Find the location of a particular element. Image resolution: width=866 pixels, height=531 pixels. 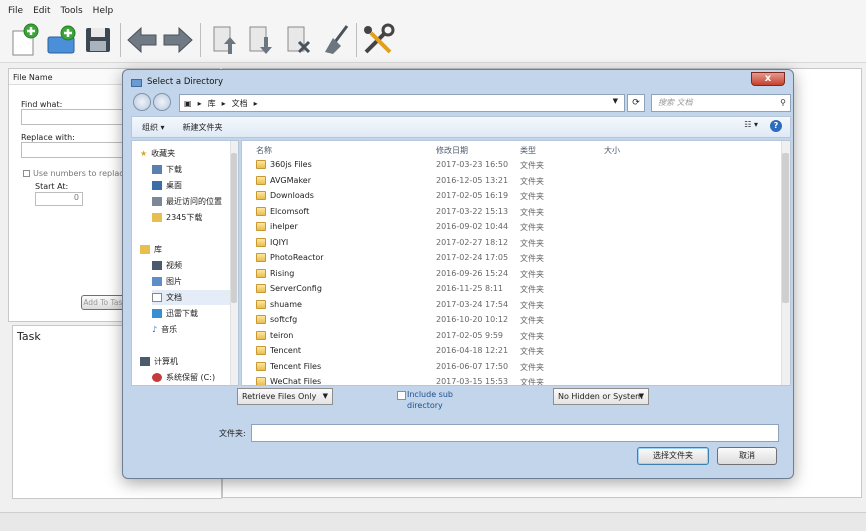

table-row: softcfg 2016-10-20 10:12 文件夹 is located at coordinates (511, 320).